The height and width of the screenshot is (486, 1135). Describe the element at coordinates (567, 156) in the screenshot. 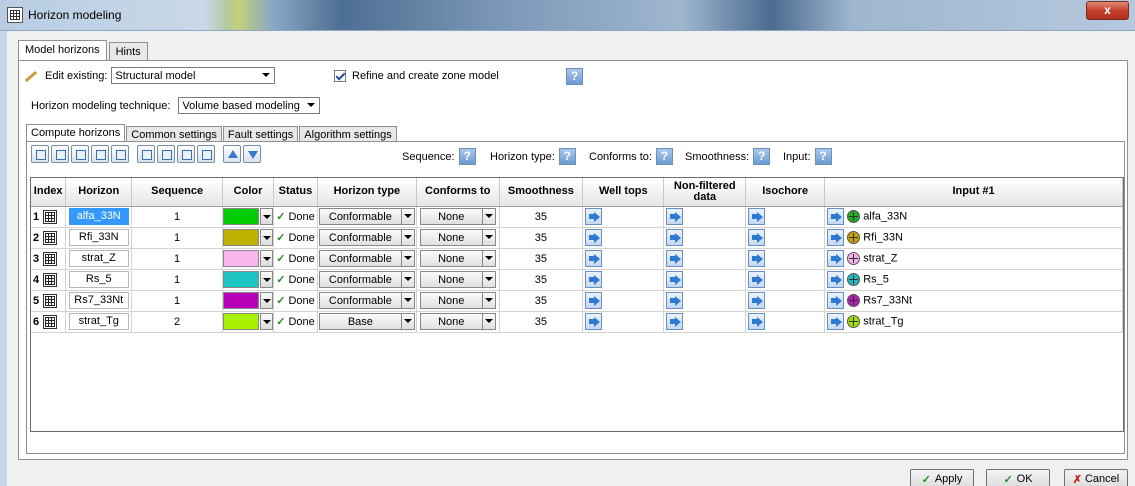

I see `horizon-type-help-icon: ?` at that location.